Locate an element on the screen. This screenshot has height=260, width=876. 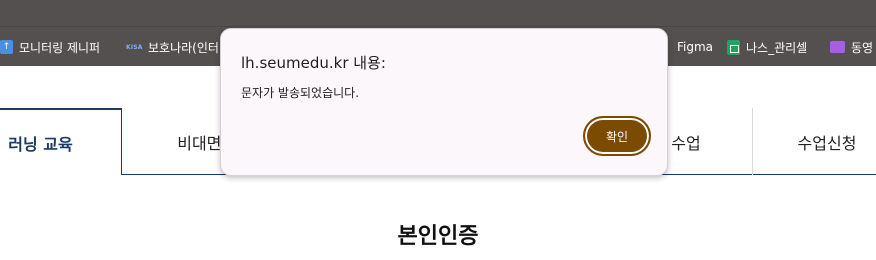
tab-class-application: 수업신청 is located at coordinates (814, 141).